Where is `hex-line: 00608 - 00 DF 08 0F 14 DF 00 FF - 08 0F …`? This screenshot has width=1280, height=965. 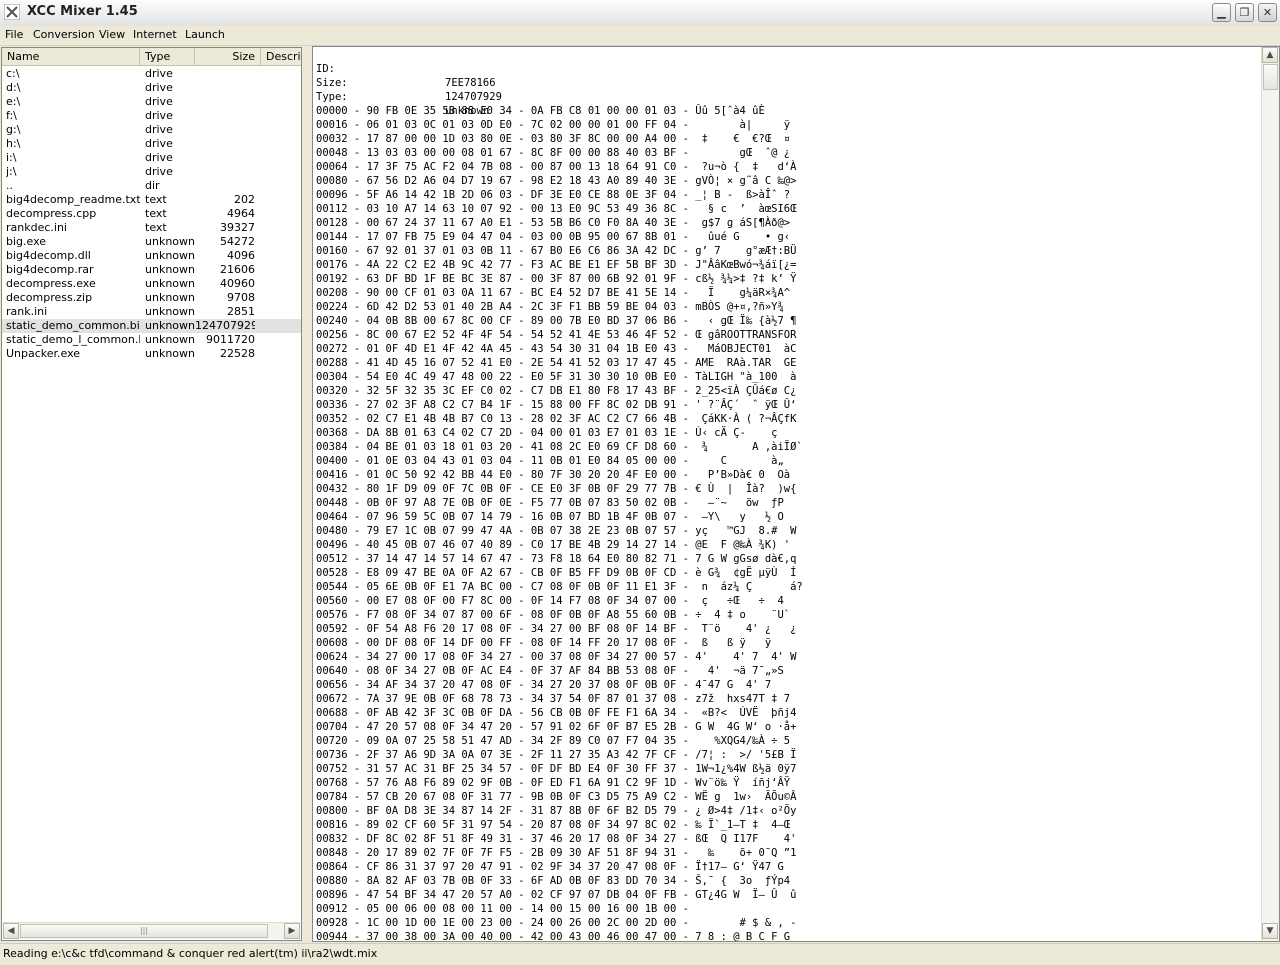
hex-line: 00608 - 00 DF 08 0F 14 DF 00 FF - 08 0F … is located at coordinates (544, 643).